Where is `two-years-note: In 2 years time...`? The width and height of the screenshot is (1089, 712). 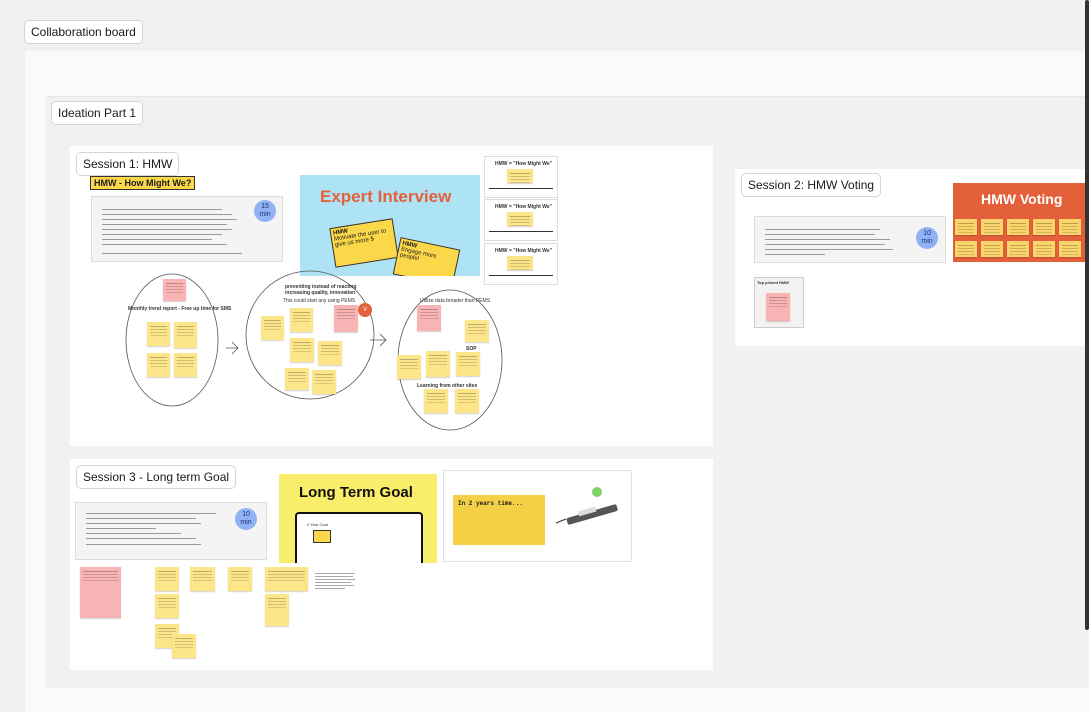 two-years-note: In 2 years time... is located at coordinates (499, 520).